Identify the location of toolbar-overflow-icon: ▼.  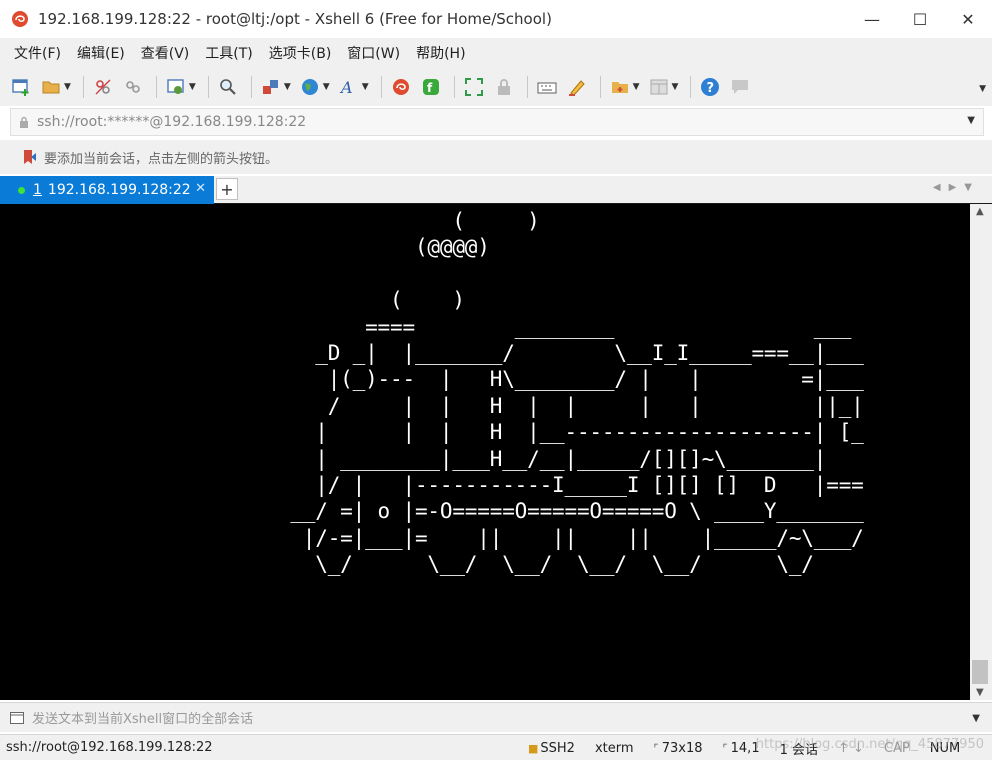
(982, 89).